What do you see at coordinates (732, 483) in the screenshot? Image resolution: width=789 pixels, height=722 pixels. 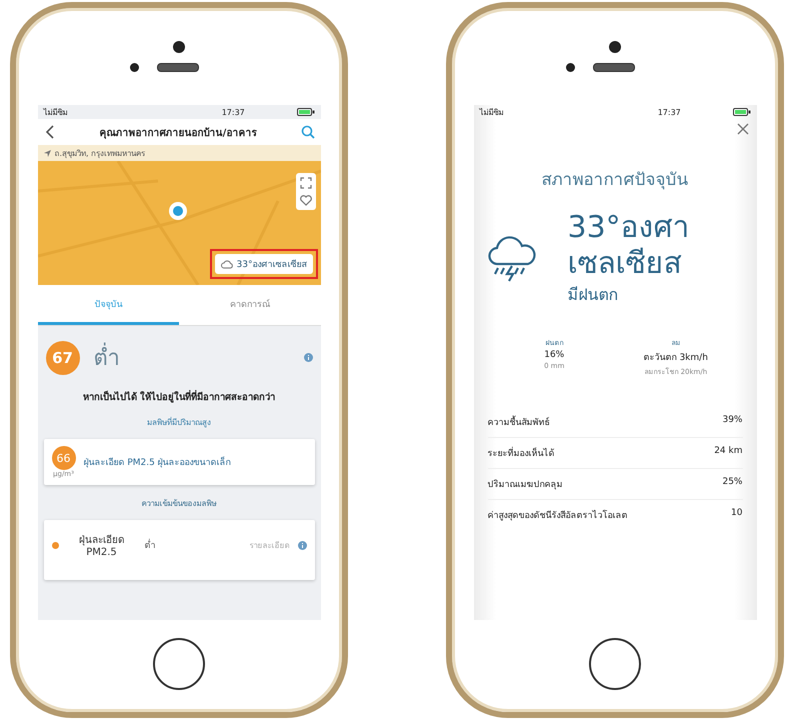 I see `detail-value: 25%` at bounding box center [732, 483].